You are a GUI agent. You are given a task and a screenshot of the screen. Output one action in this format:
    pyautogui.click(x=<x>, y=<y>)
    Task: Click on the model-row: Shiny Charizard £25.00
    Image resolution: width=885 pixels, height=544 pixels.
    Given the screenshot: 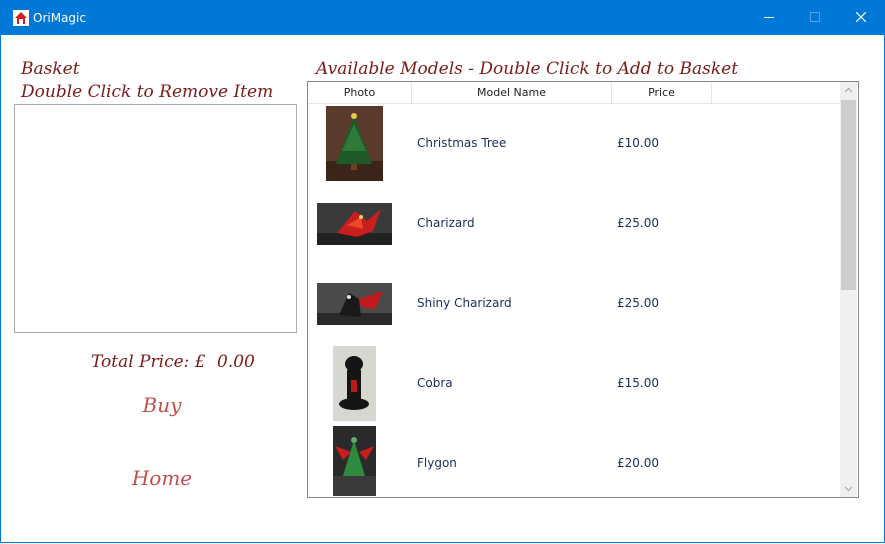 What is the action you would take?
    pyautogui.click(x=574, y=303)
    